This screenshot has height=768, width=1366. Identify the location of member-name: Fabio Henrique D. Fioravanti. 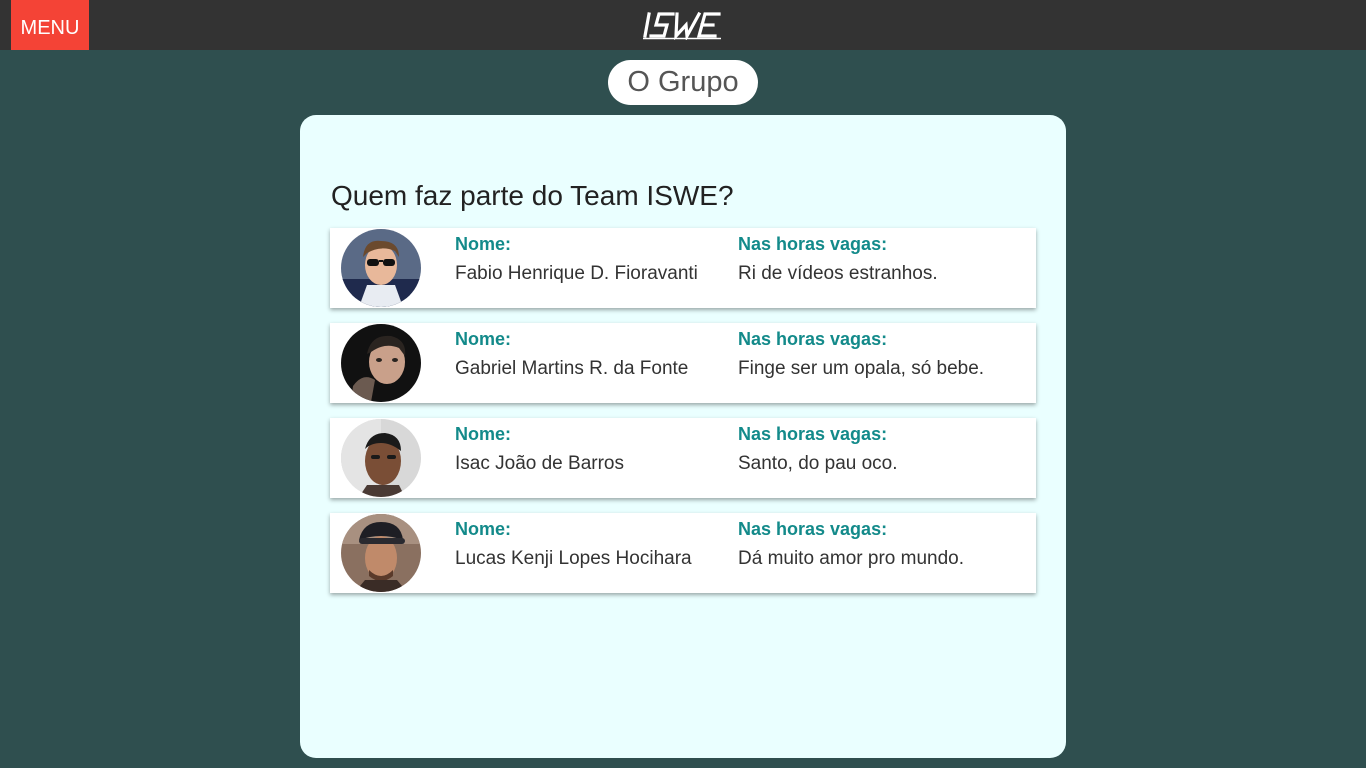
(576, 273).